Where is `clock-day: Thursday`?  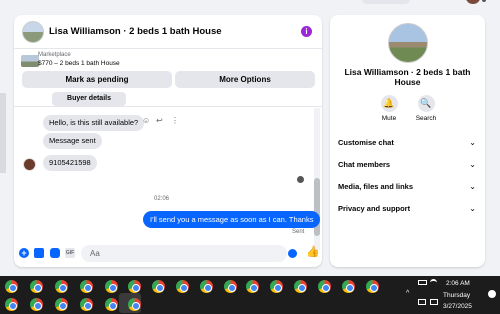
clock-day: Thursday is located at coordinates (456, 295).